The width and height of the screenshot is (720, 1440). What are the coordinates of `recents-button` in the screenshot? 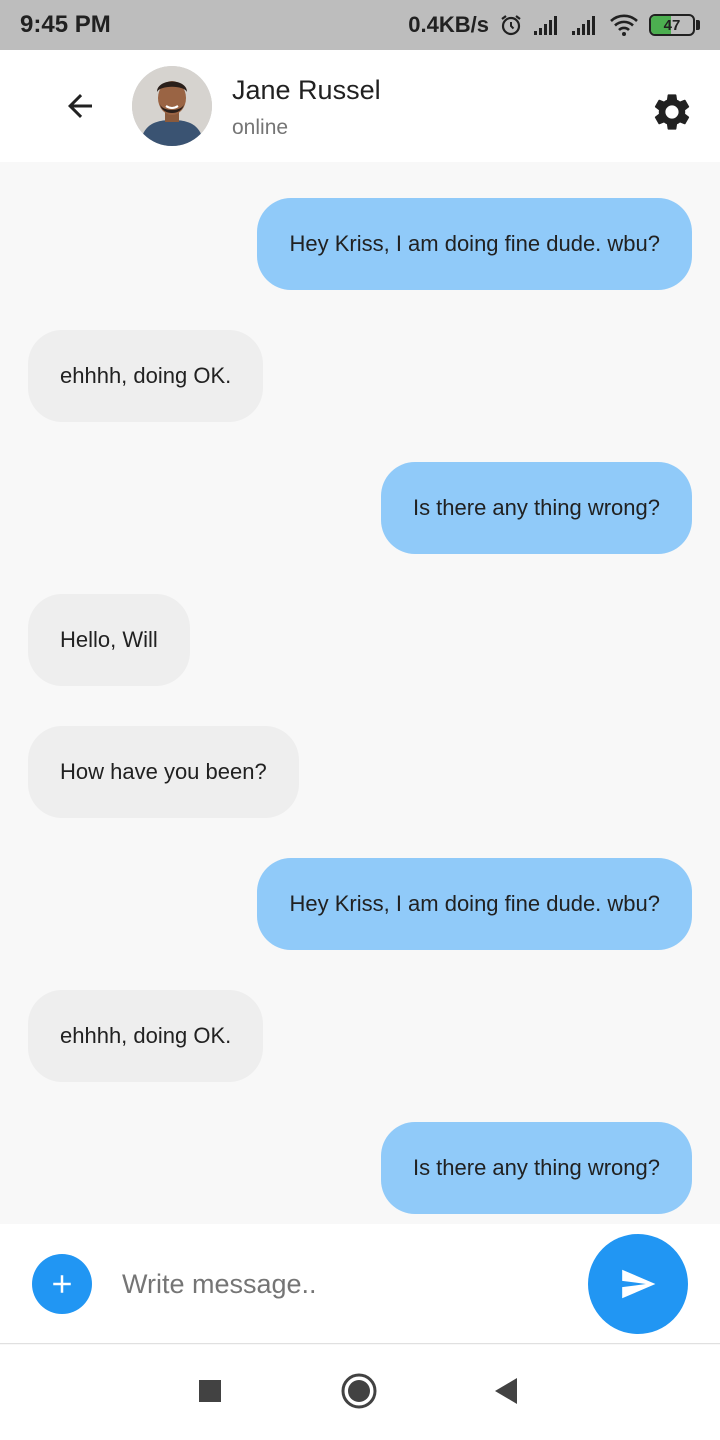 It's located at (210, 1391).